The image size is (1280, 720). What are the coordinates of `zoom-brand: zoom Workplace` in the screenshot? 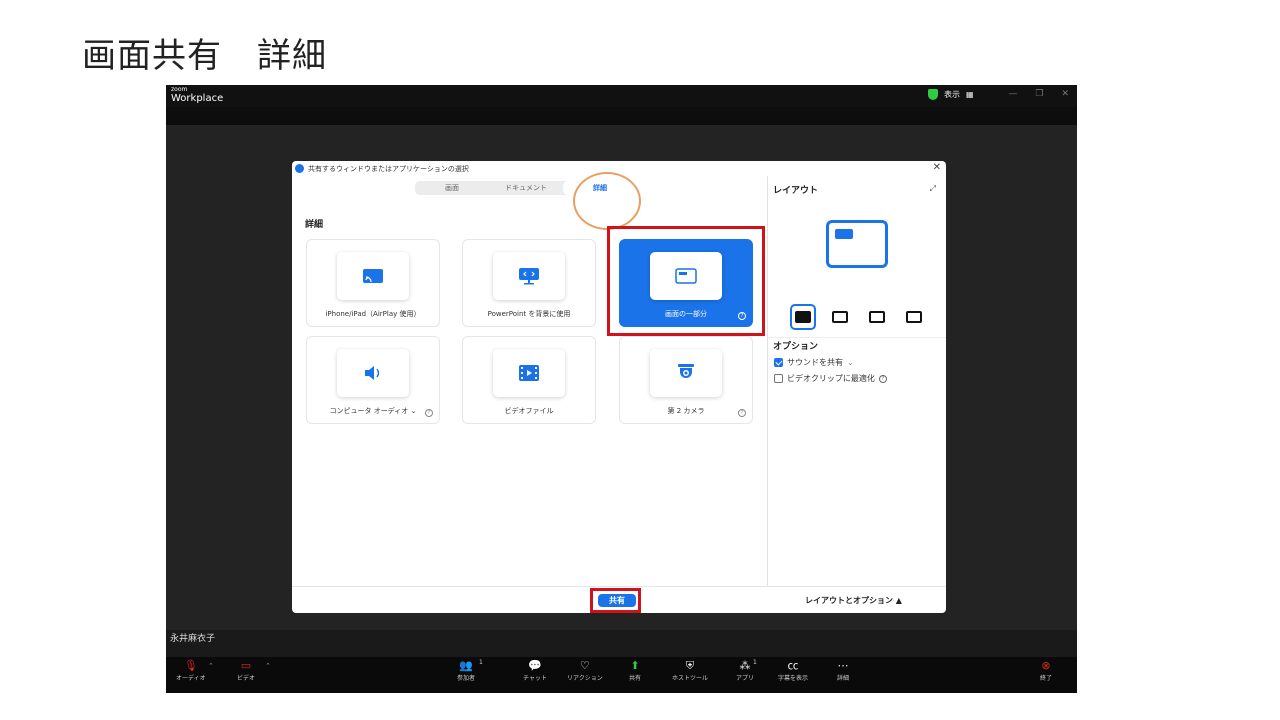 It's located at (197, 95).